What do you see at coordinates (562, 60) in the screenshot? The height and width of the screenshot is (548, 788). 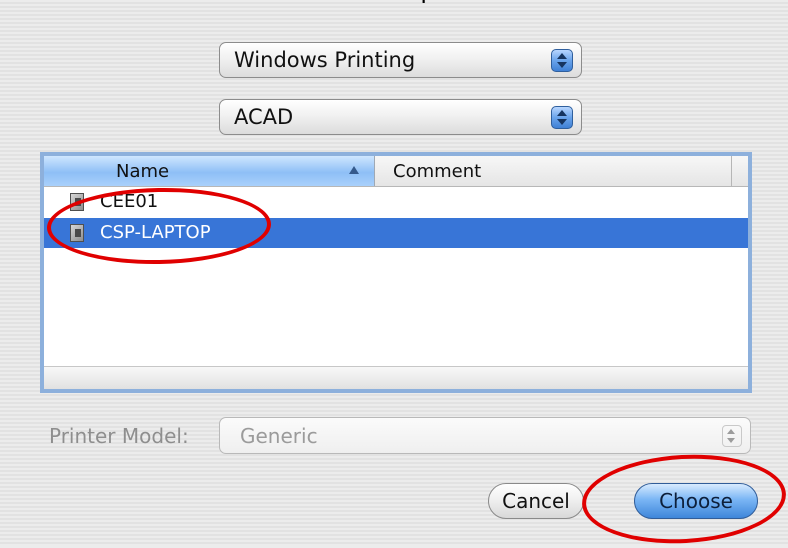 I see `workgroup-stepper-icon` at bounding box center [562, 60].